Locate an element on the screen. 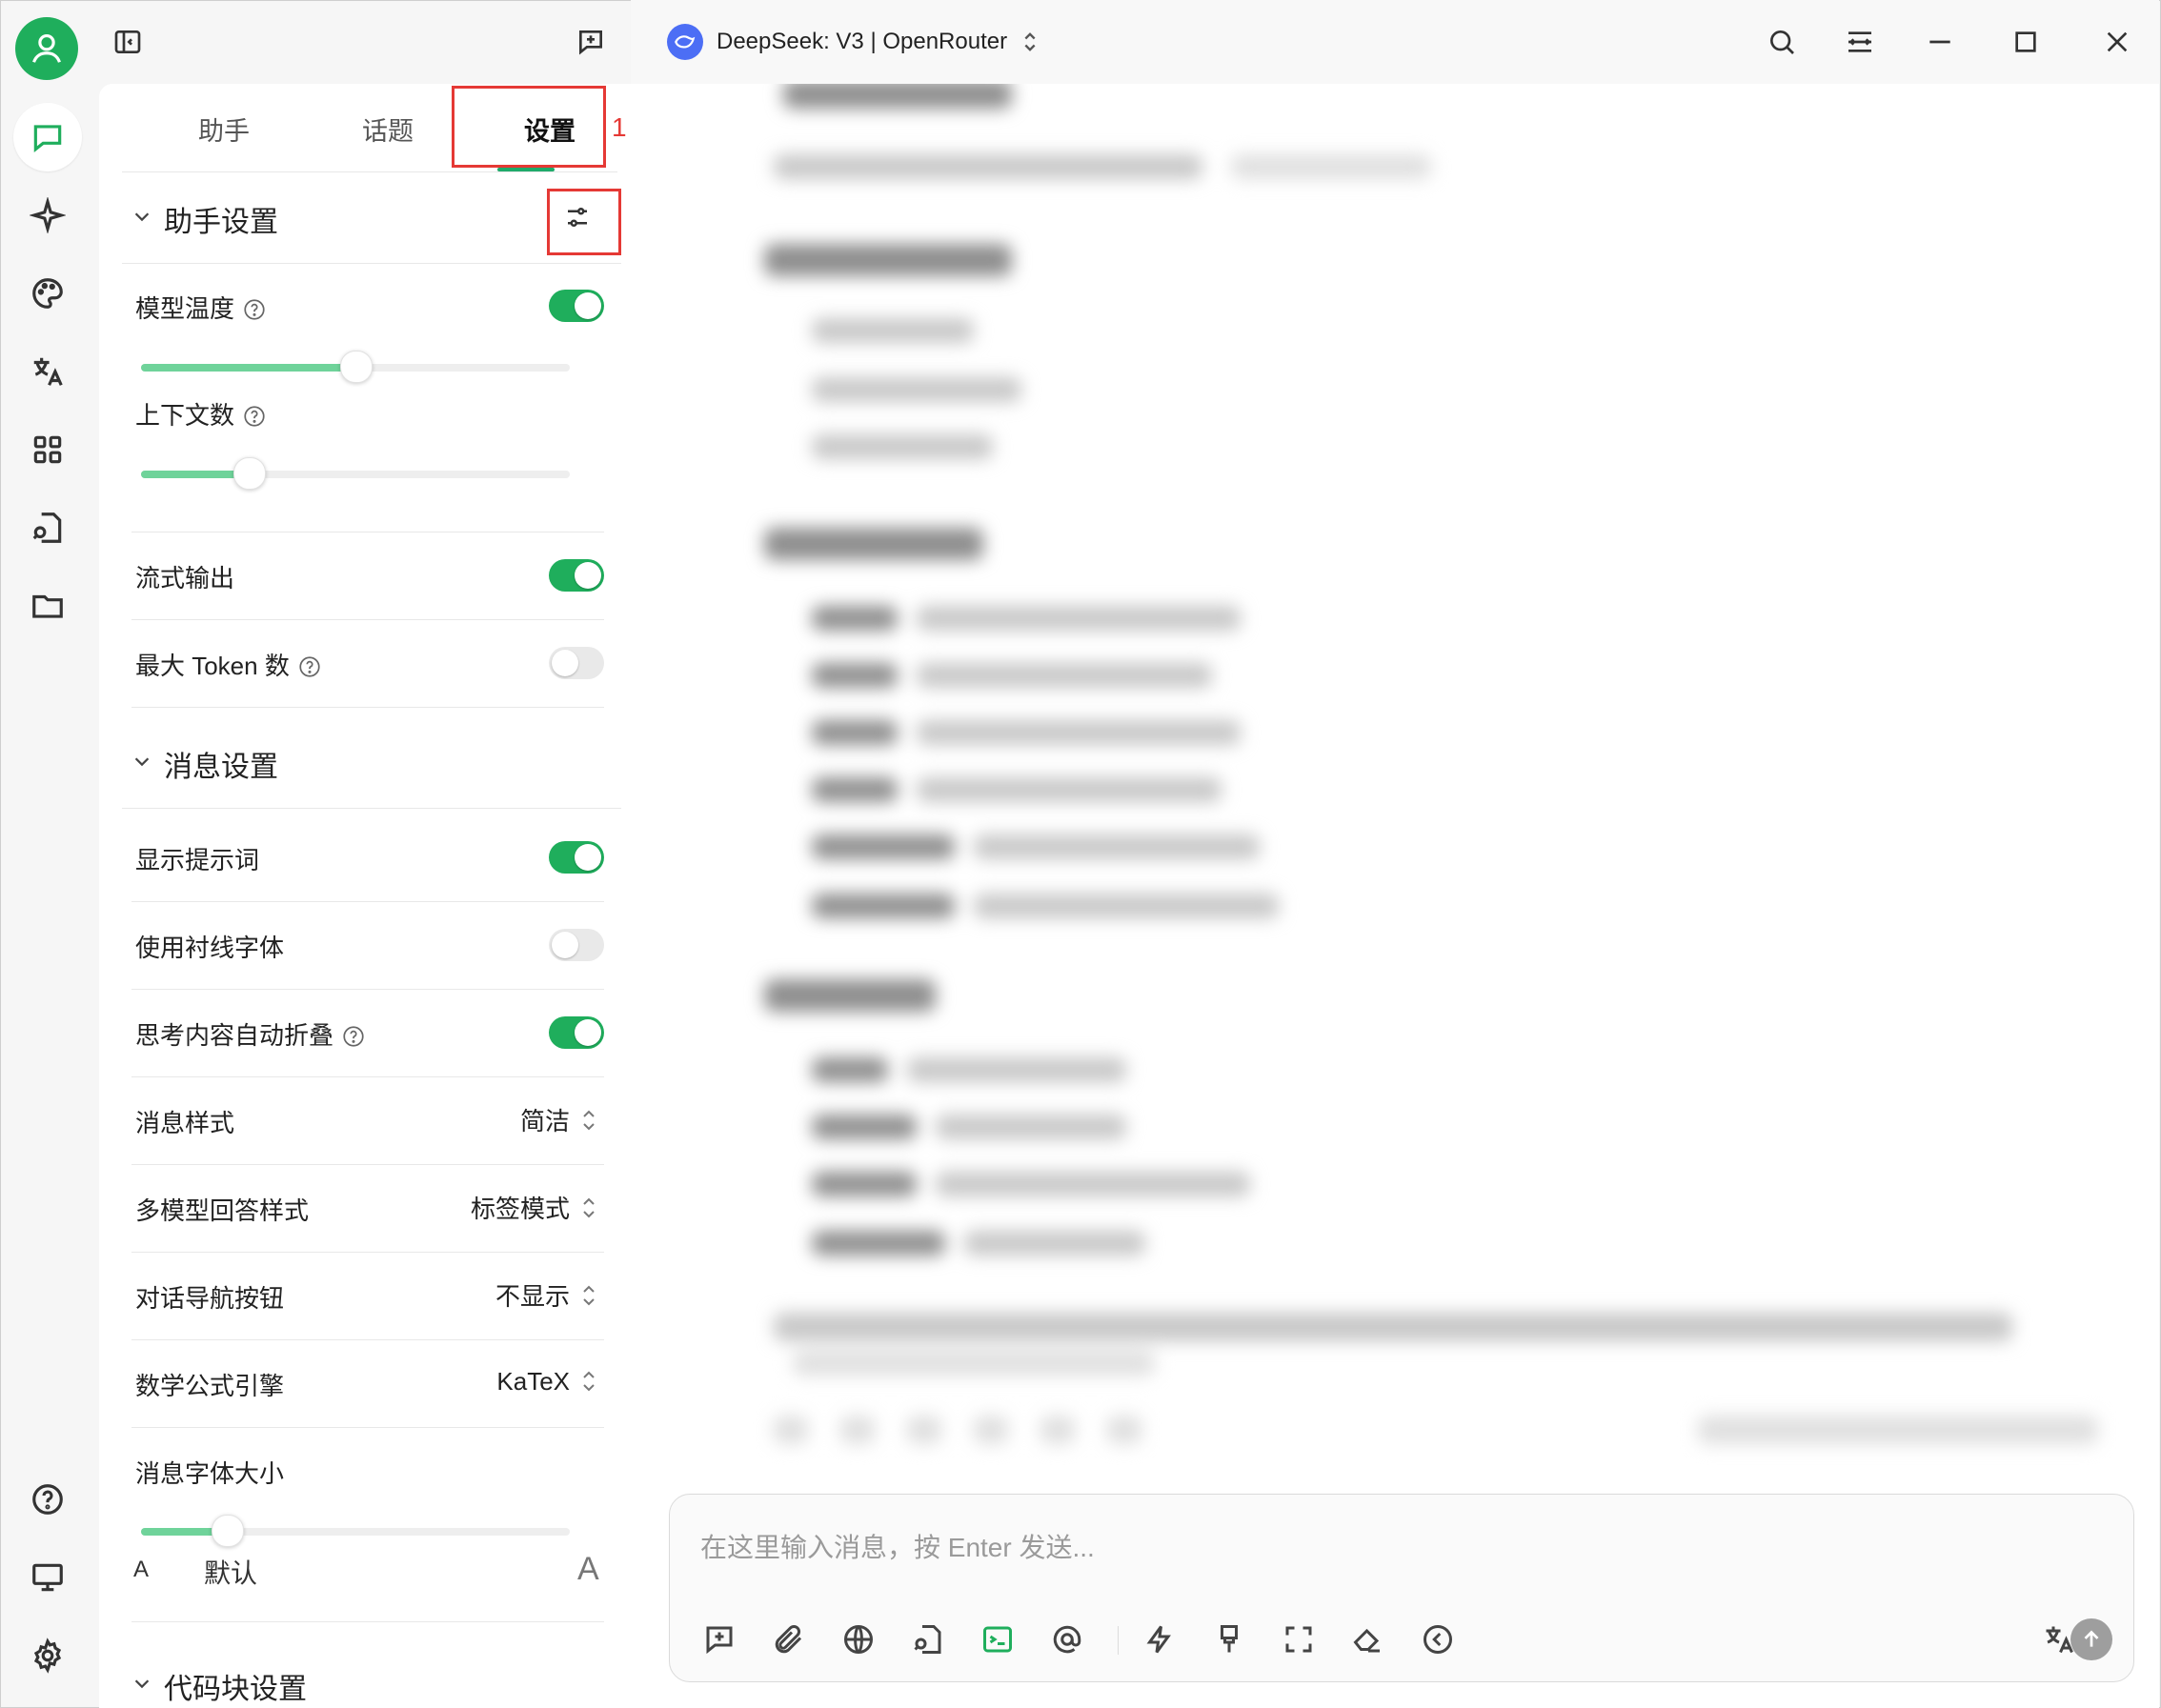  maximize-button is located at coordinates (2026, 42).